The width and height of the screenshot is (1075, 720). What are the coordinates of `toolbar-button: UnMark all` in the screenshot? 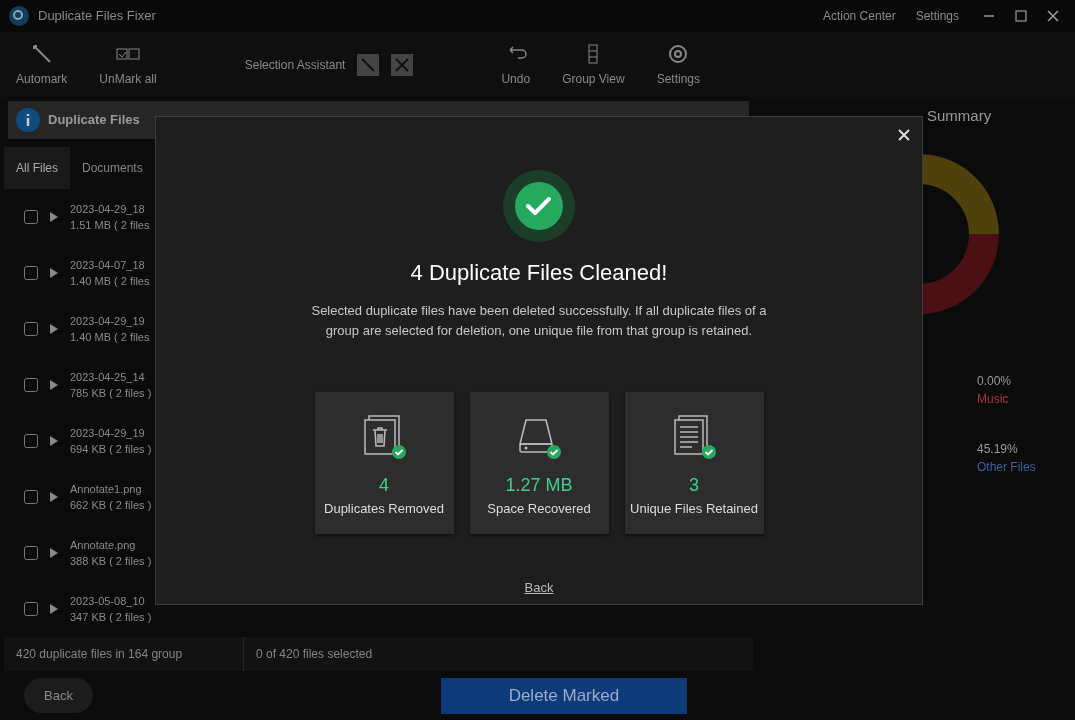 It's located at (128, 64).